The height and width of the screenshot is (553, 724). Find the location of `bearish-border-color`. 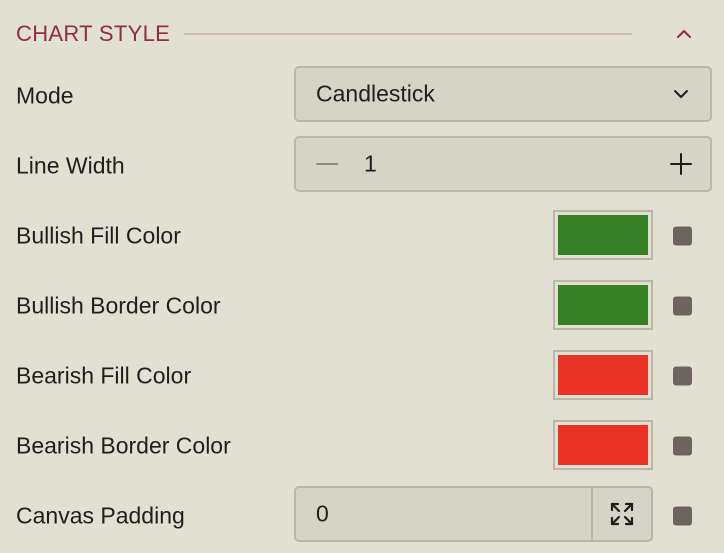

bearish-border-color is located at coordinates (603, 445).